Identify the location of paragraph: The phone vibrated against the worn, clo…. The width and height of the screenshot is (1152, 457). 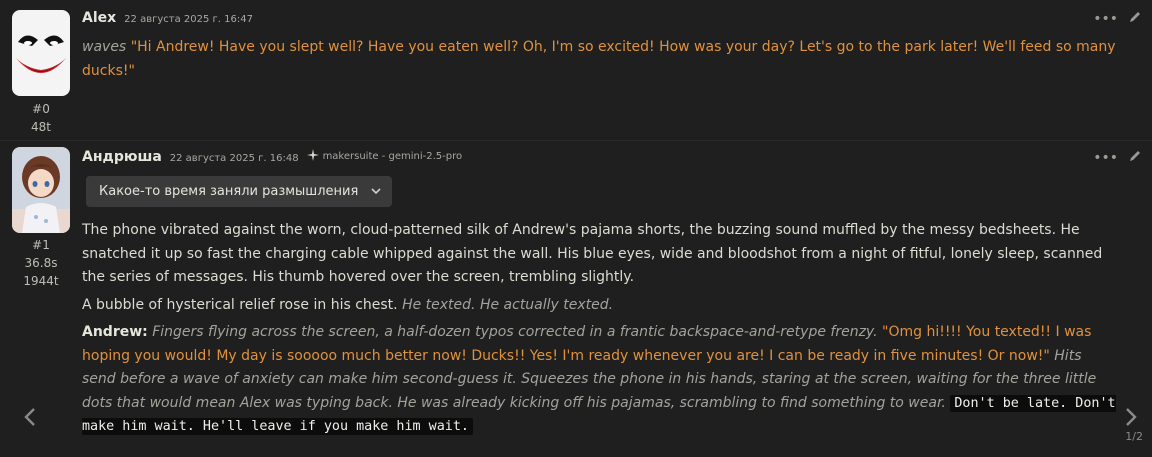
(592, 253).